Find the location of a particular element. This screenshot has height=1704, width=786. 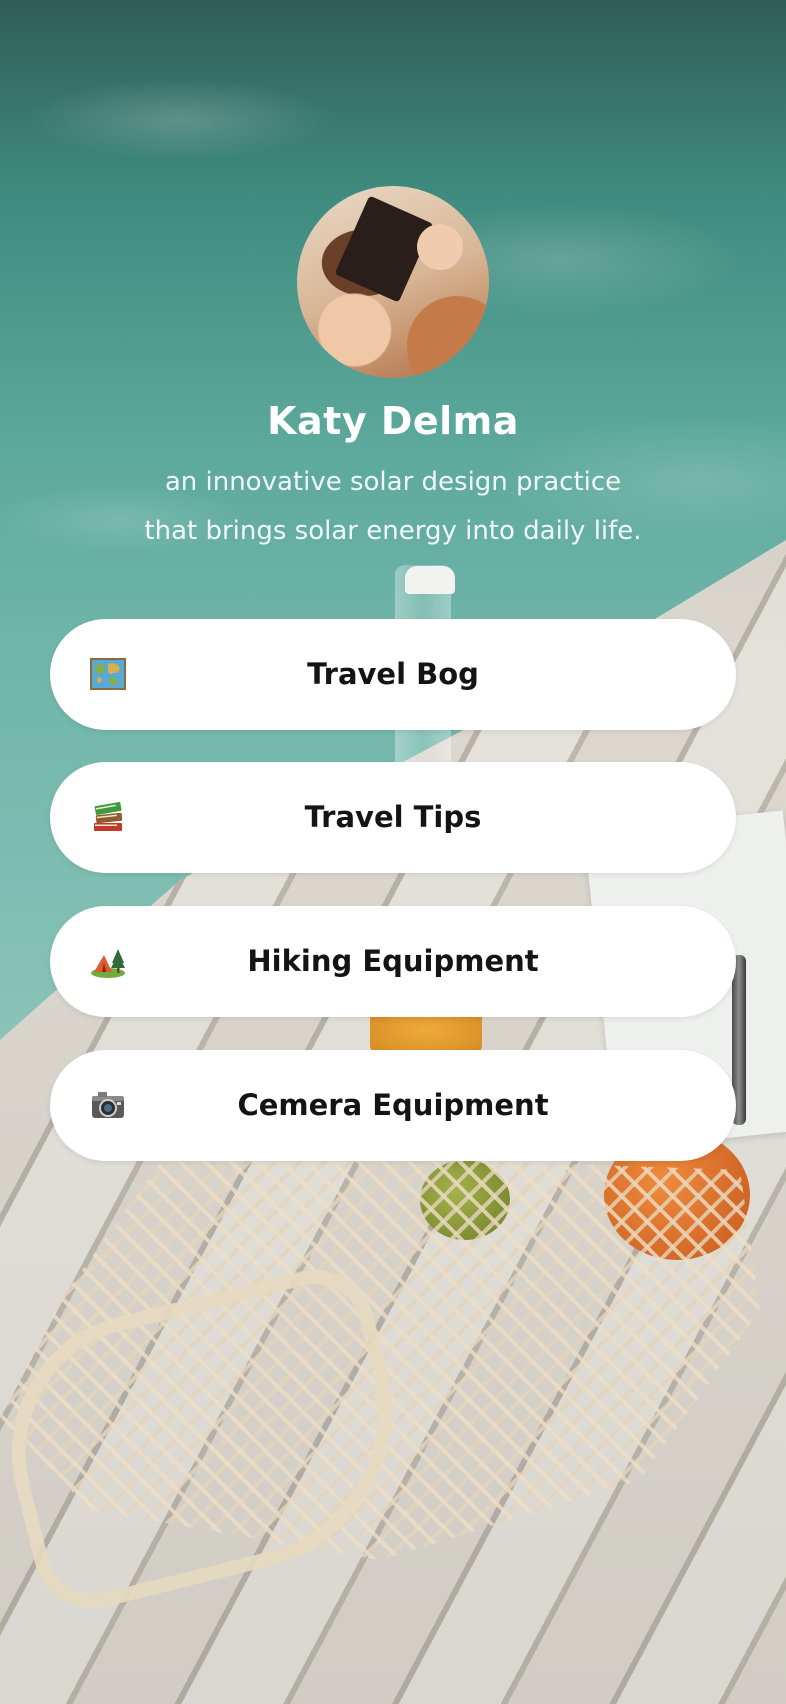

avatar is located at coordinates (393, 282).